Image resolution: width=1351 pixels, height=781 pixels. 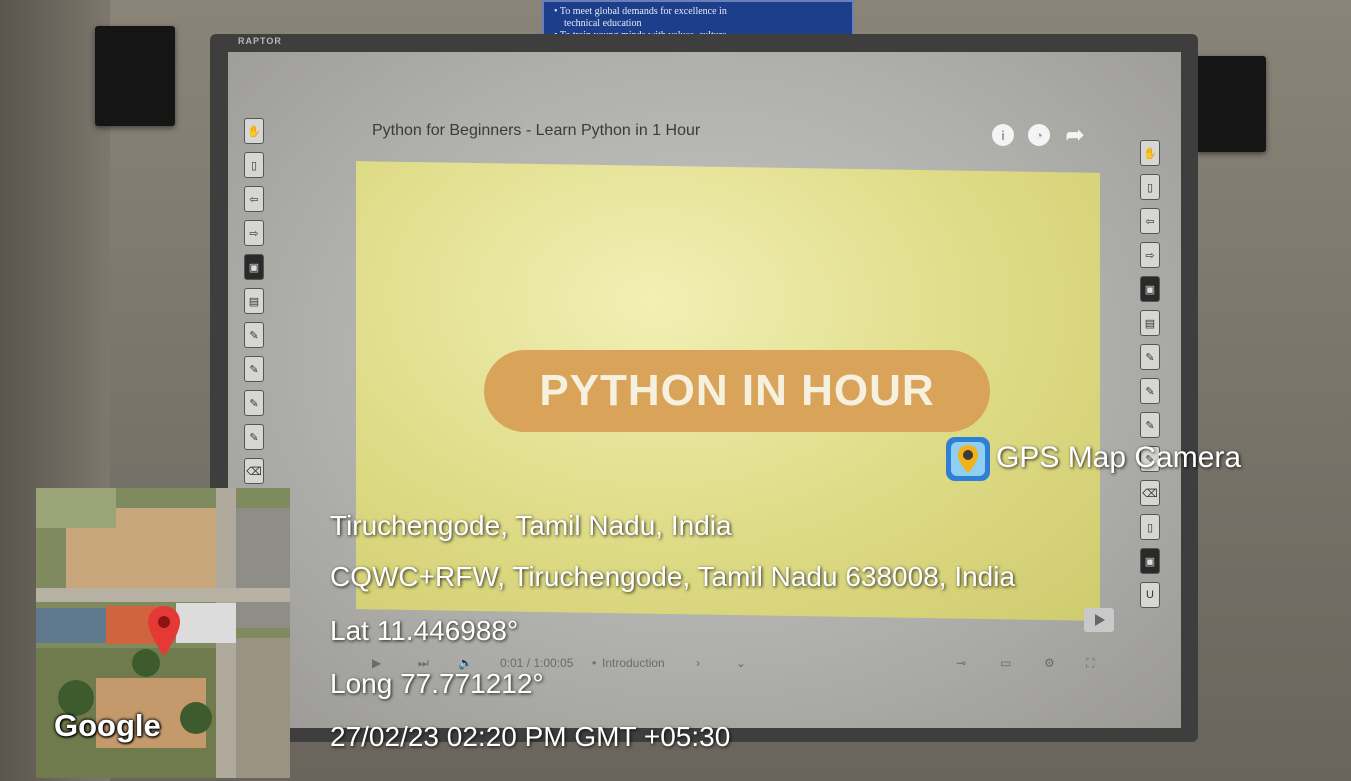 I want to click on clock-icon: ◔, so click(x=1039, y=135).